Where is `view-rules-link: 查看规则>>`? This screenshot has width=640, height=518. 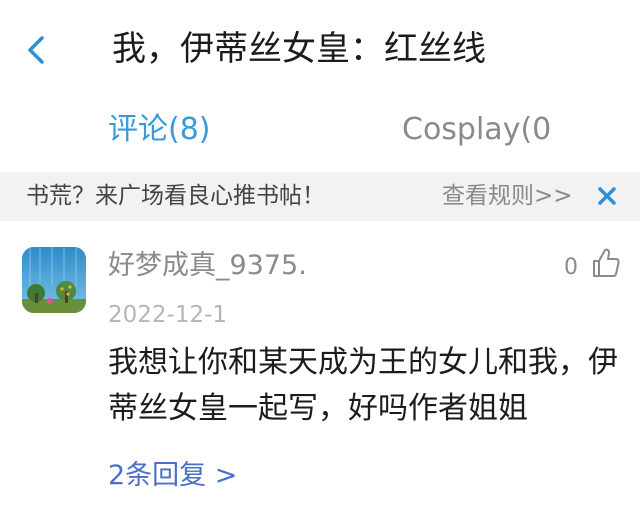 view-rules-link: 查看规则>> is located at coordinates (507, 196).